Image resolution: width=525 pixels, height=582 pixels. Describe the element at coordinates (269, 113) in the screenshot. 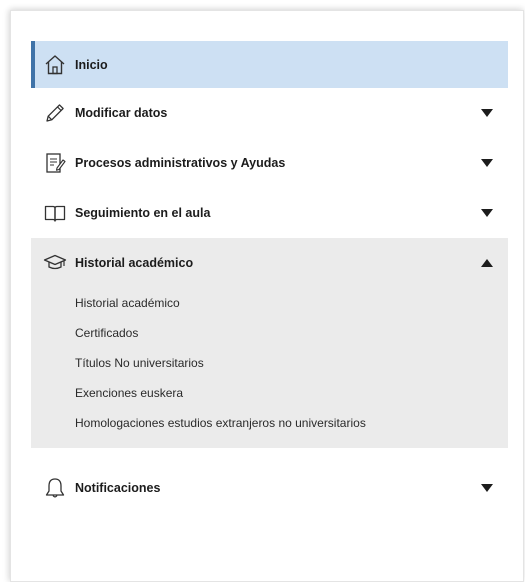

I see `menu-item-modificar-datos: Modificar datos` at that location.